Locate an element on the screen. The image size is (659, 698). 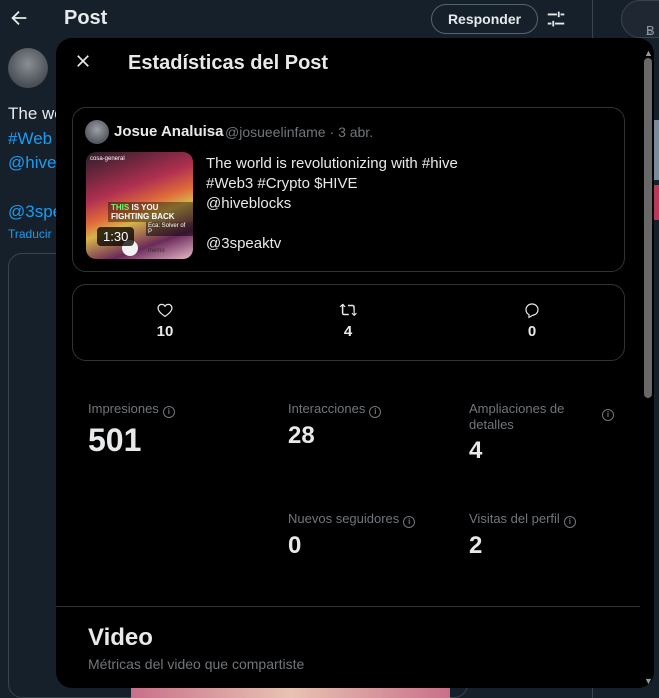
heart-icon is located at coordinates (165, 310).